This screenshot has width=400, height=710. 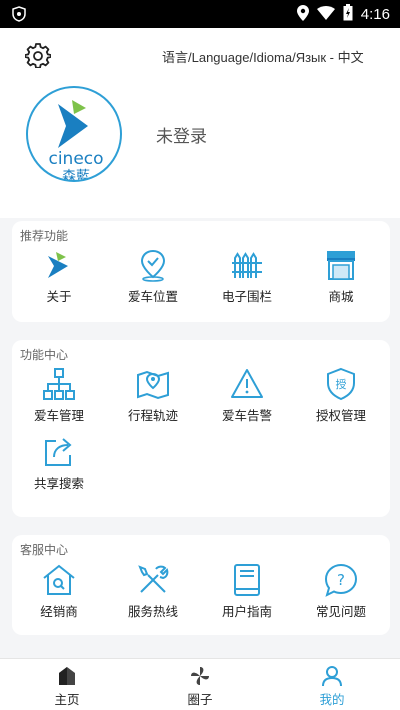 What do you see at coordinates (153, 385) in the screenshot?
I see `map-route-icon` at bounding box center [153, 385].